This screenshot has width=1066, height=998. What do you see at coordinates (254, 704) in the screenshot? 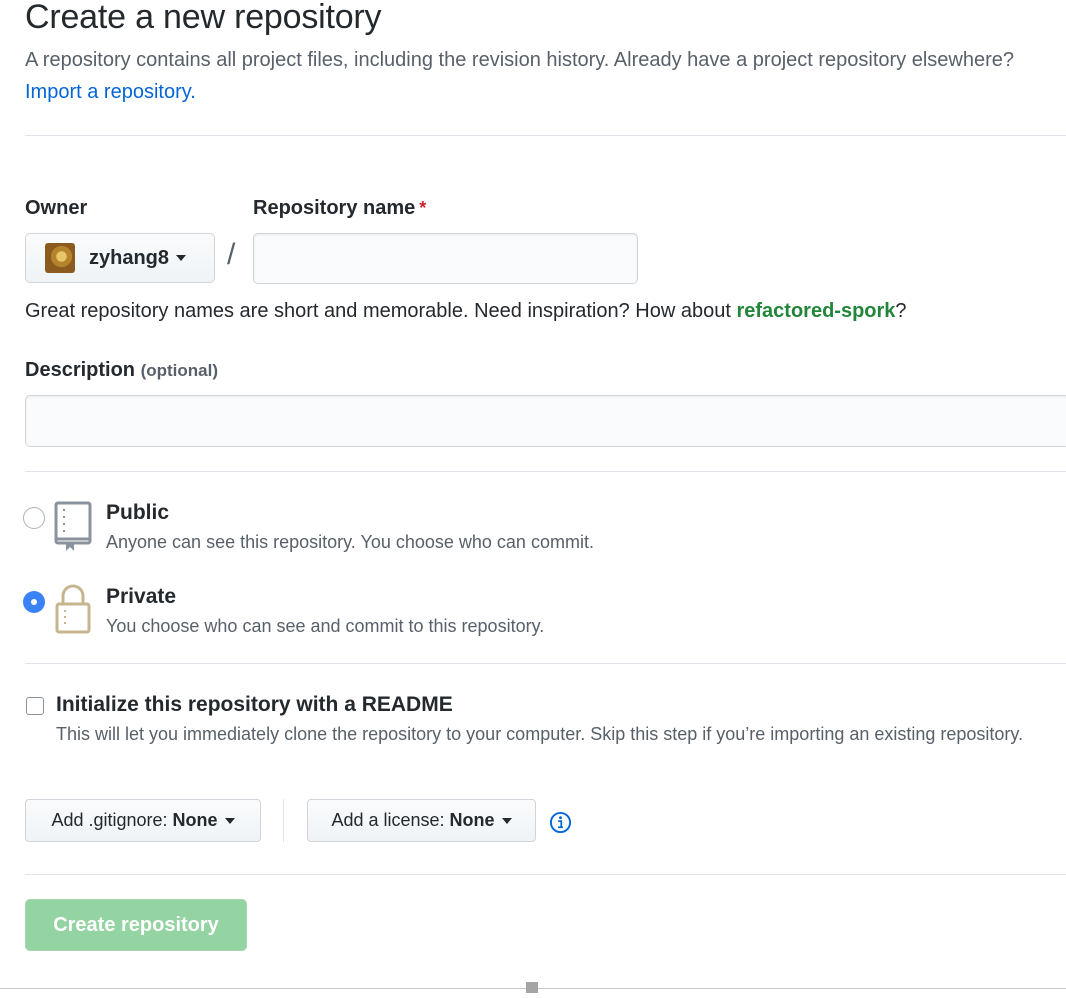
I see `readme-title: Initialize this repository with a README` at bounding box center [254, 704].